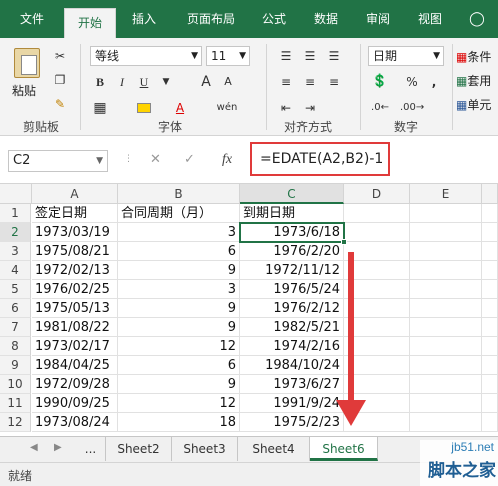  I want to click on copy-icon: ❐, so click(60, 80).